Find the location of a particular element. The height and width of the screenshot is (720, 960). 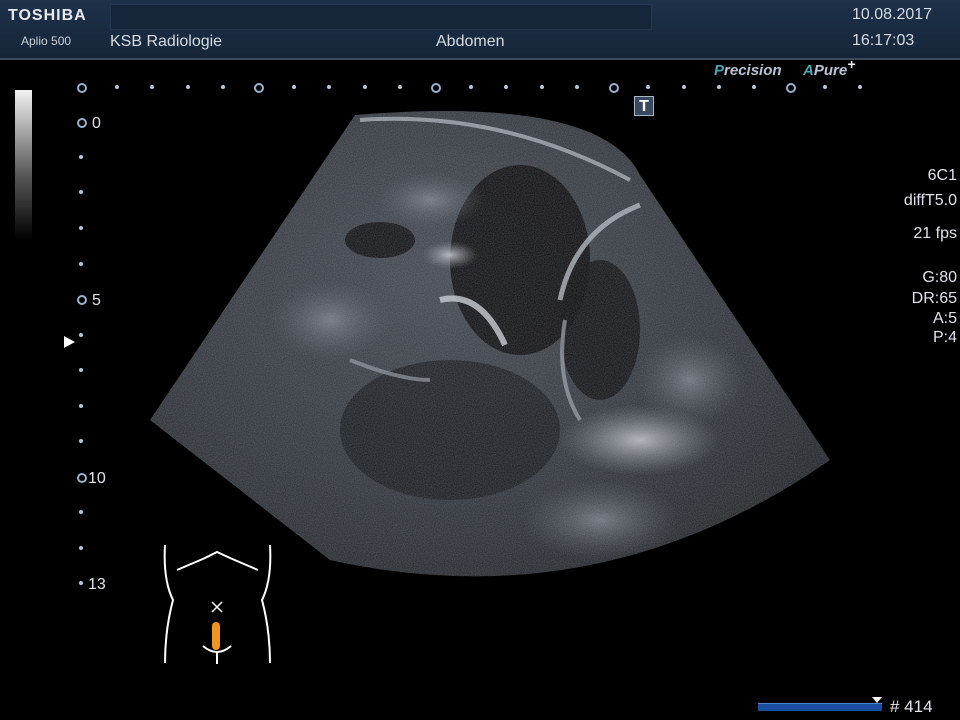

cine-position-marker is located at coordinates (877, 700).